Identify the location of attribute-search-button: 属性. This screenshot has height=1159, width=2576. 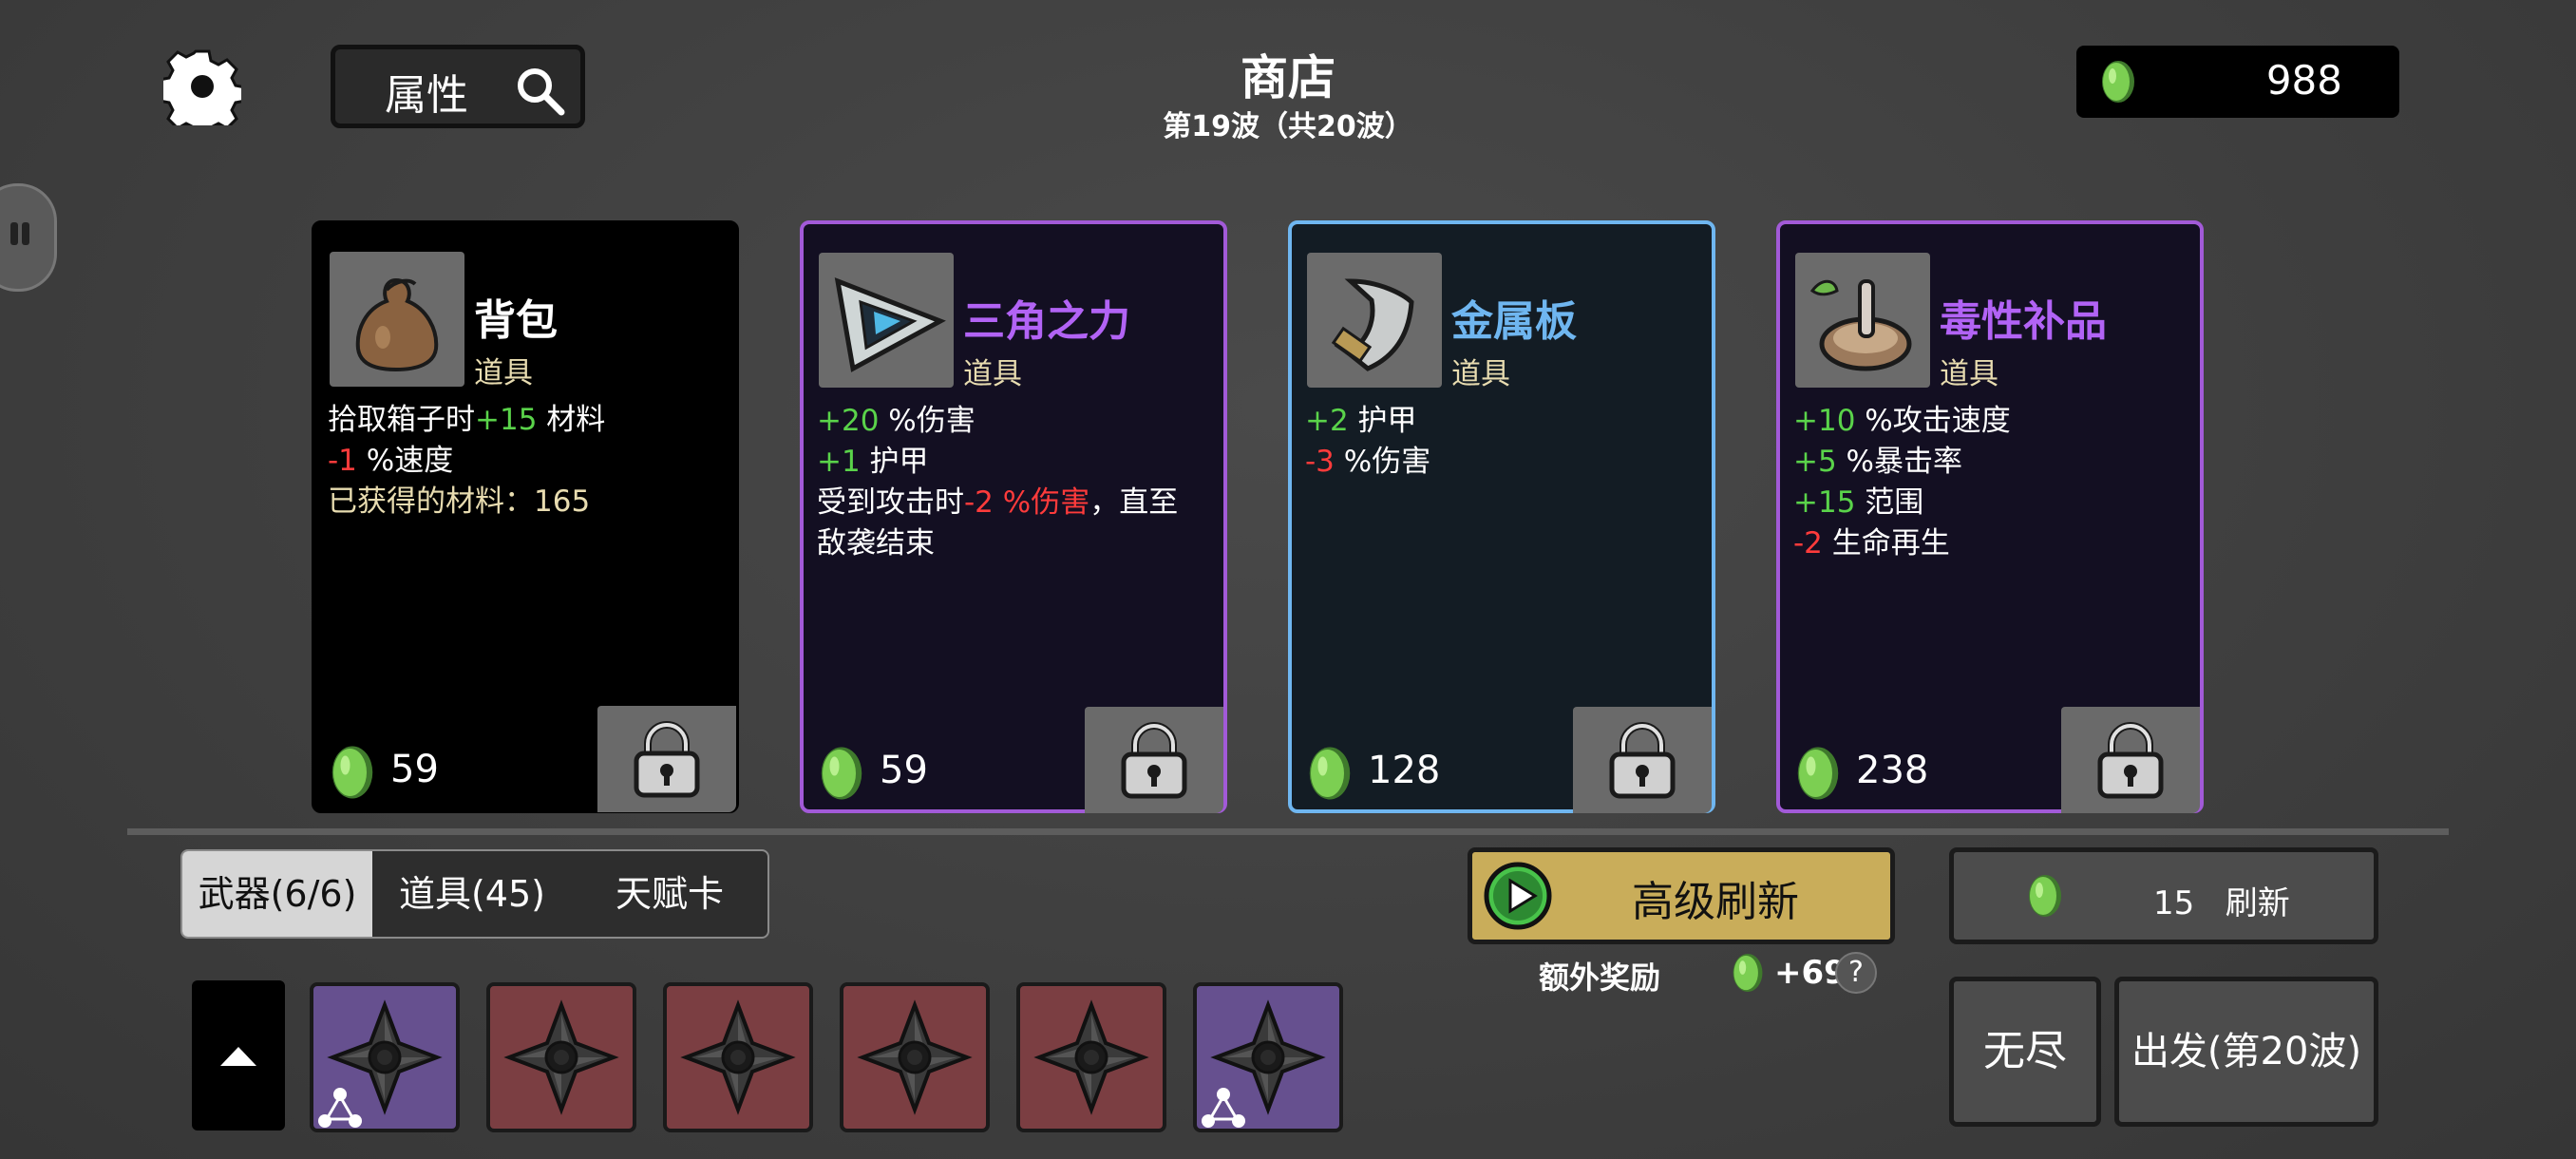
(458, 86).